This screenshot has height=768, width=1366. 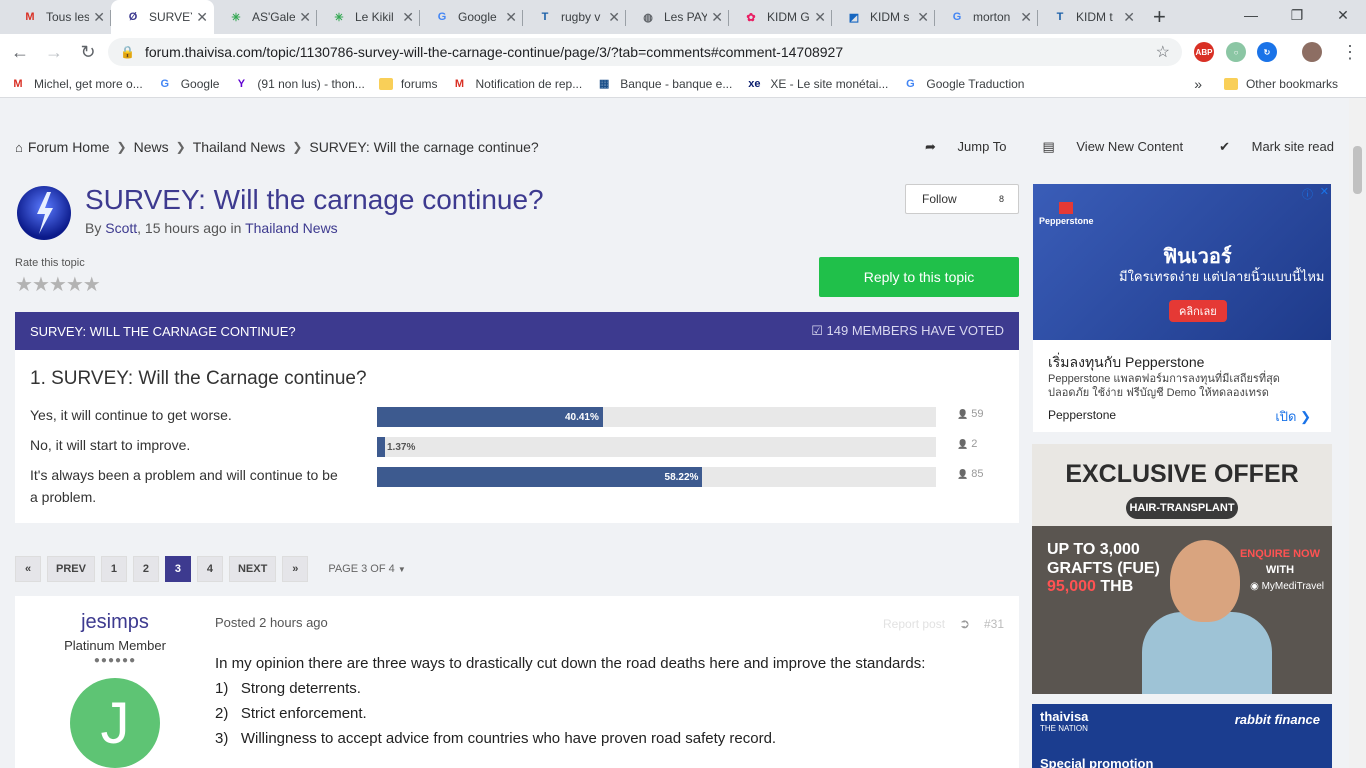 I want to click on tab-5: G Google ✕, so click(x=471, y=17).